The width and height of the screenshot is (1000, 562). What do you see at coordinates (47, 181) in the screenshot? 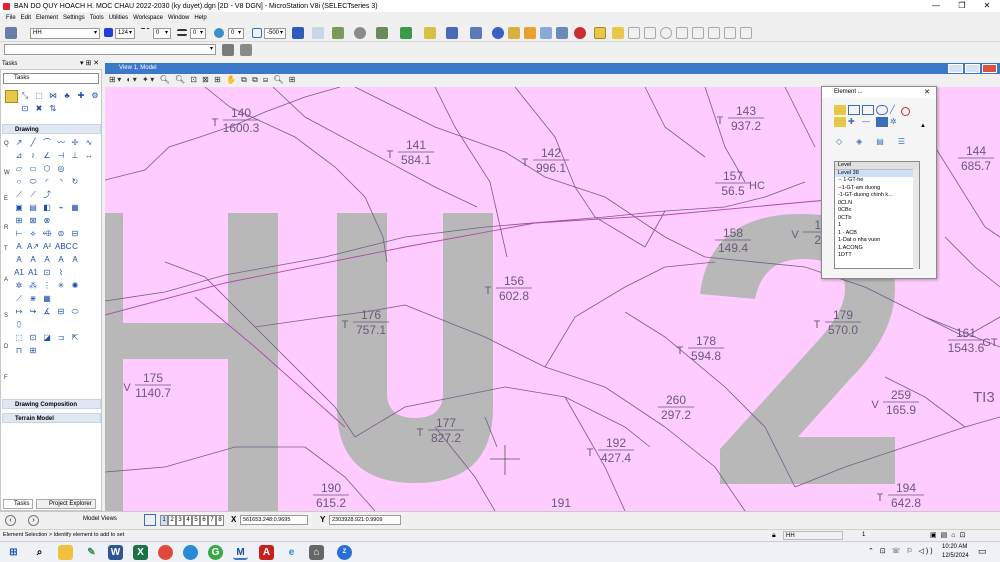
I see `arc-icon: ◜` at bounding box center [47, 181].